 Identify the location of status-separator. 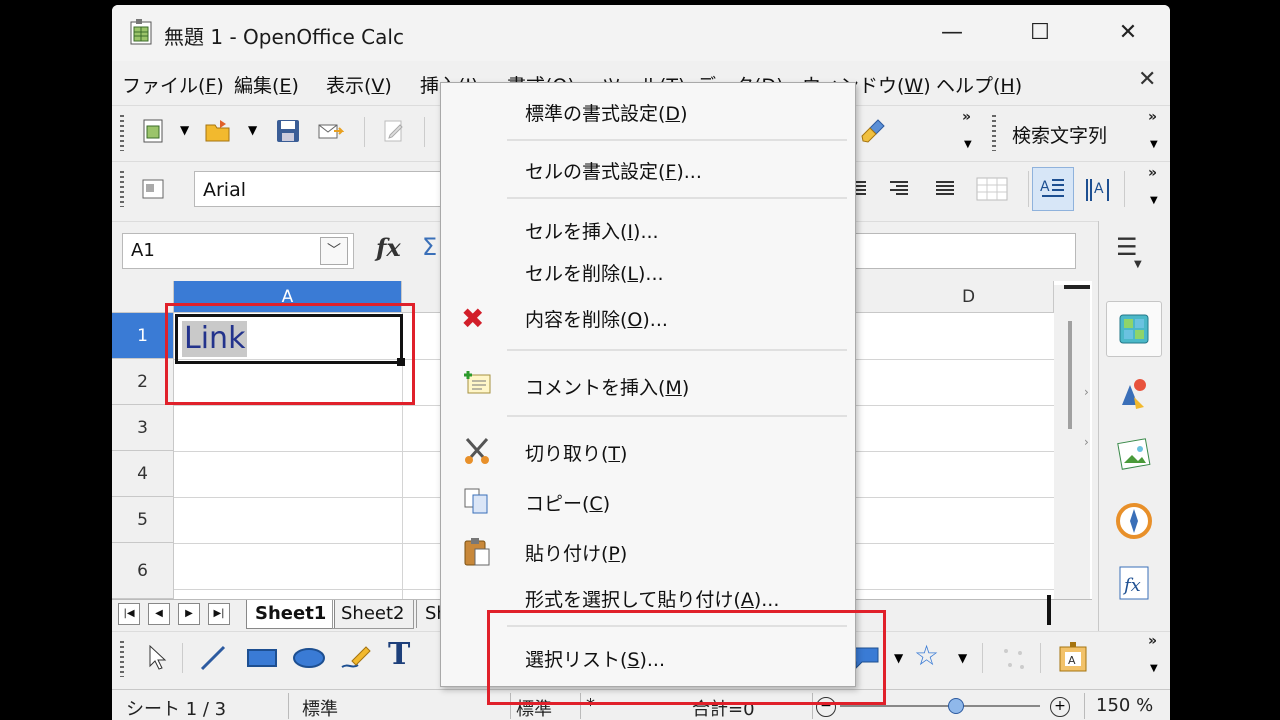
(1084, 706).